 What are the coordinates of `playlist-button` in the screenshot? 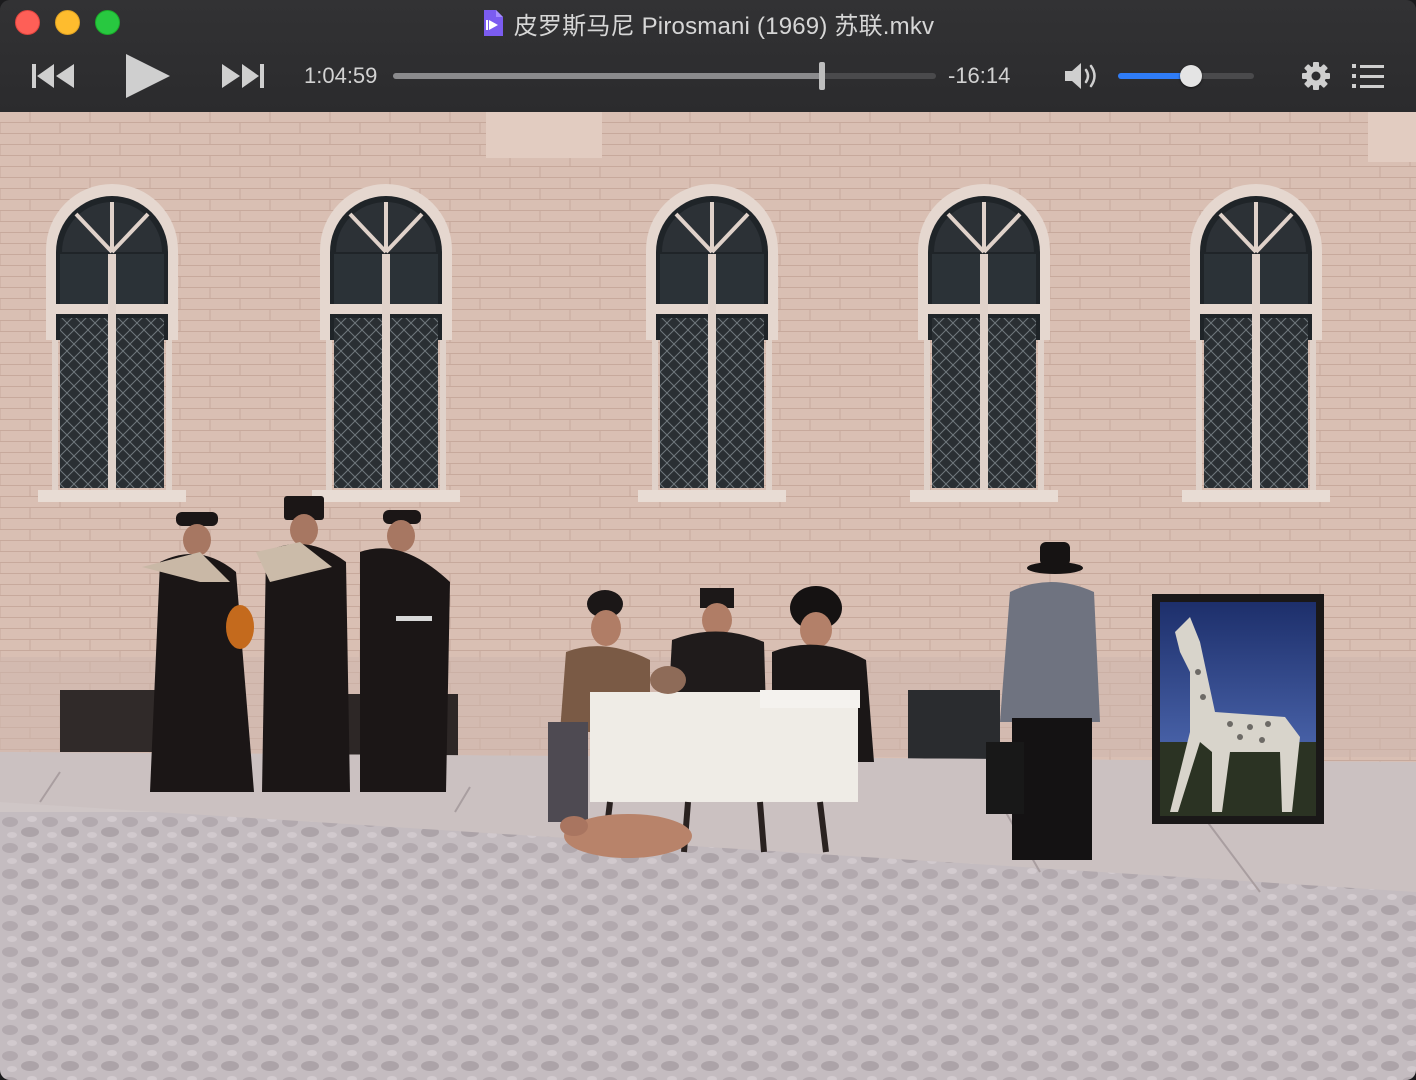 It's located at (1368, 76).